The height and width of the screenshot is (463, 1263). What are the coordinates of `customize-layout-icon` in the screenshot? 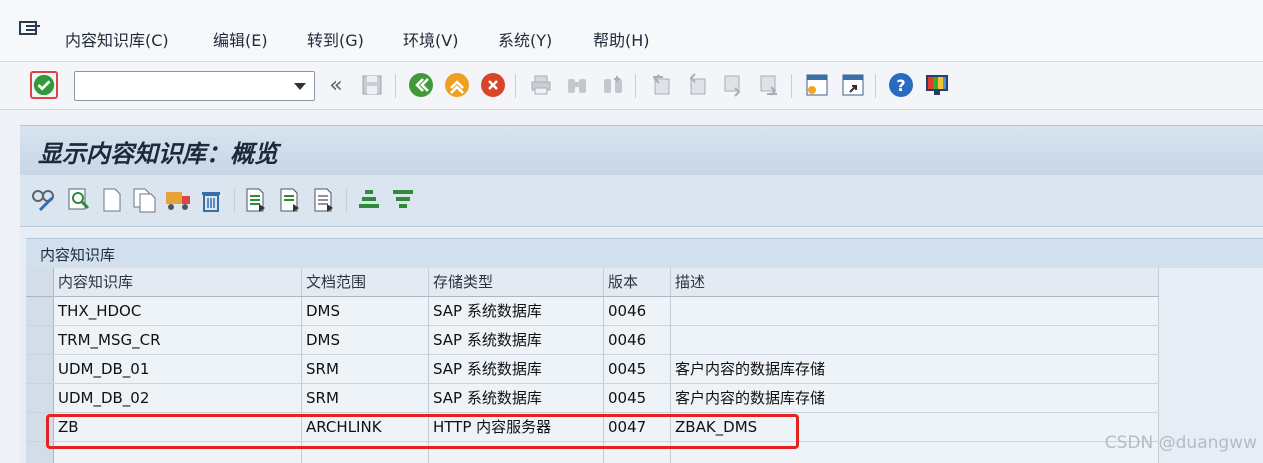 It's located at (937, 85).